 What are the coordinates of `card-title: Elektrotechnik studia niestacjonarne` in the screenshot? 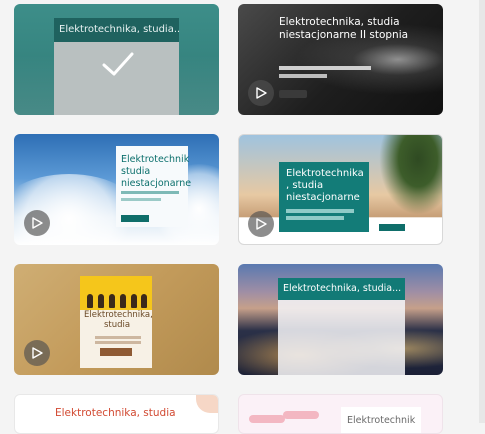 It's located at (156, 171).